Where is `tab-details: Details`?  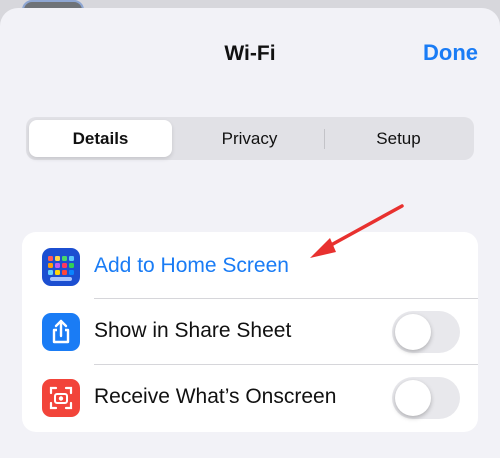
tab-details: Details is located at coordinates (100, 138).